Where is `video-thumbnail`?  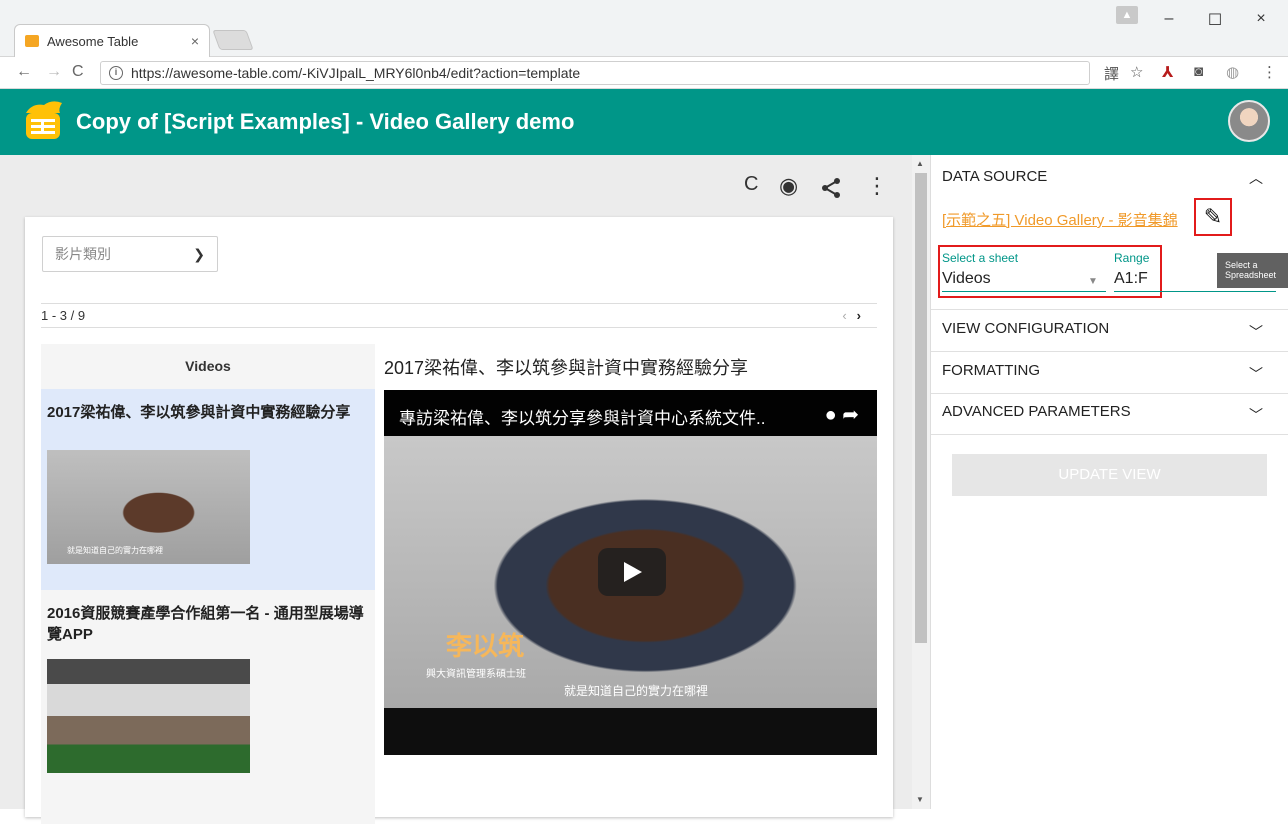
video-thumbnail is located at coordinates (148, 716).